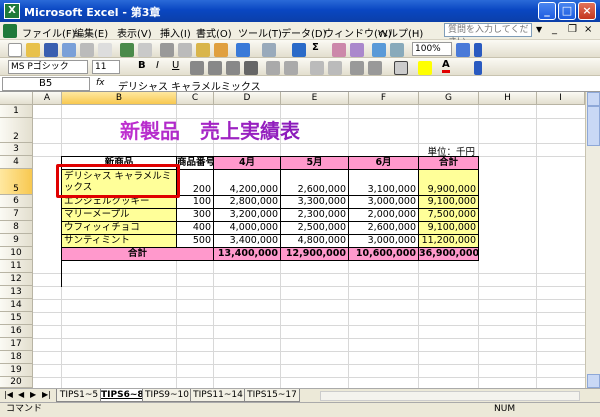 This screenshot has width=600, height=417. What do you see at coordinates (16, 279) in the screenshot?
I see `row-header: 12` at bounding box center [16, 279].